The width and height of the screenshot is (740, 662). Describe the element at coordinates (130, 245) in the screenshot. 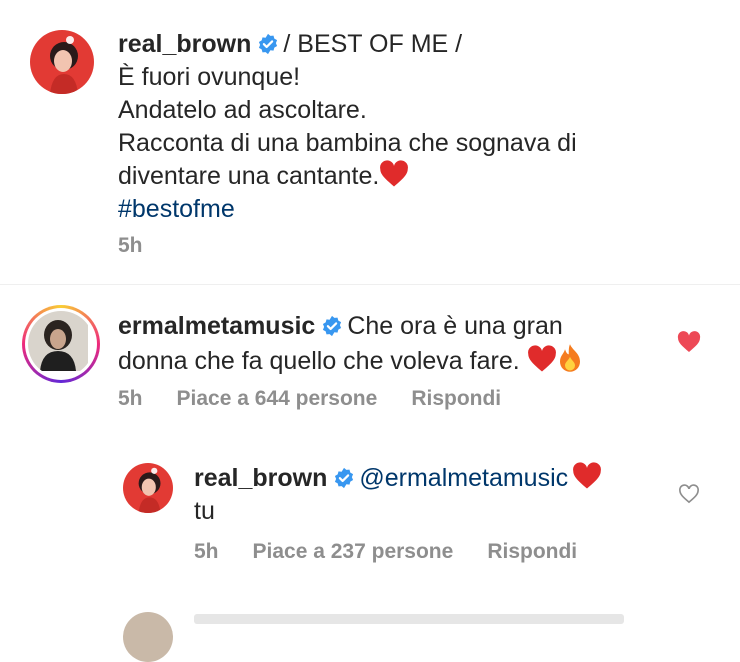

I see `post-time: 5h` at that location.